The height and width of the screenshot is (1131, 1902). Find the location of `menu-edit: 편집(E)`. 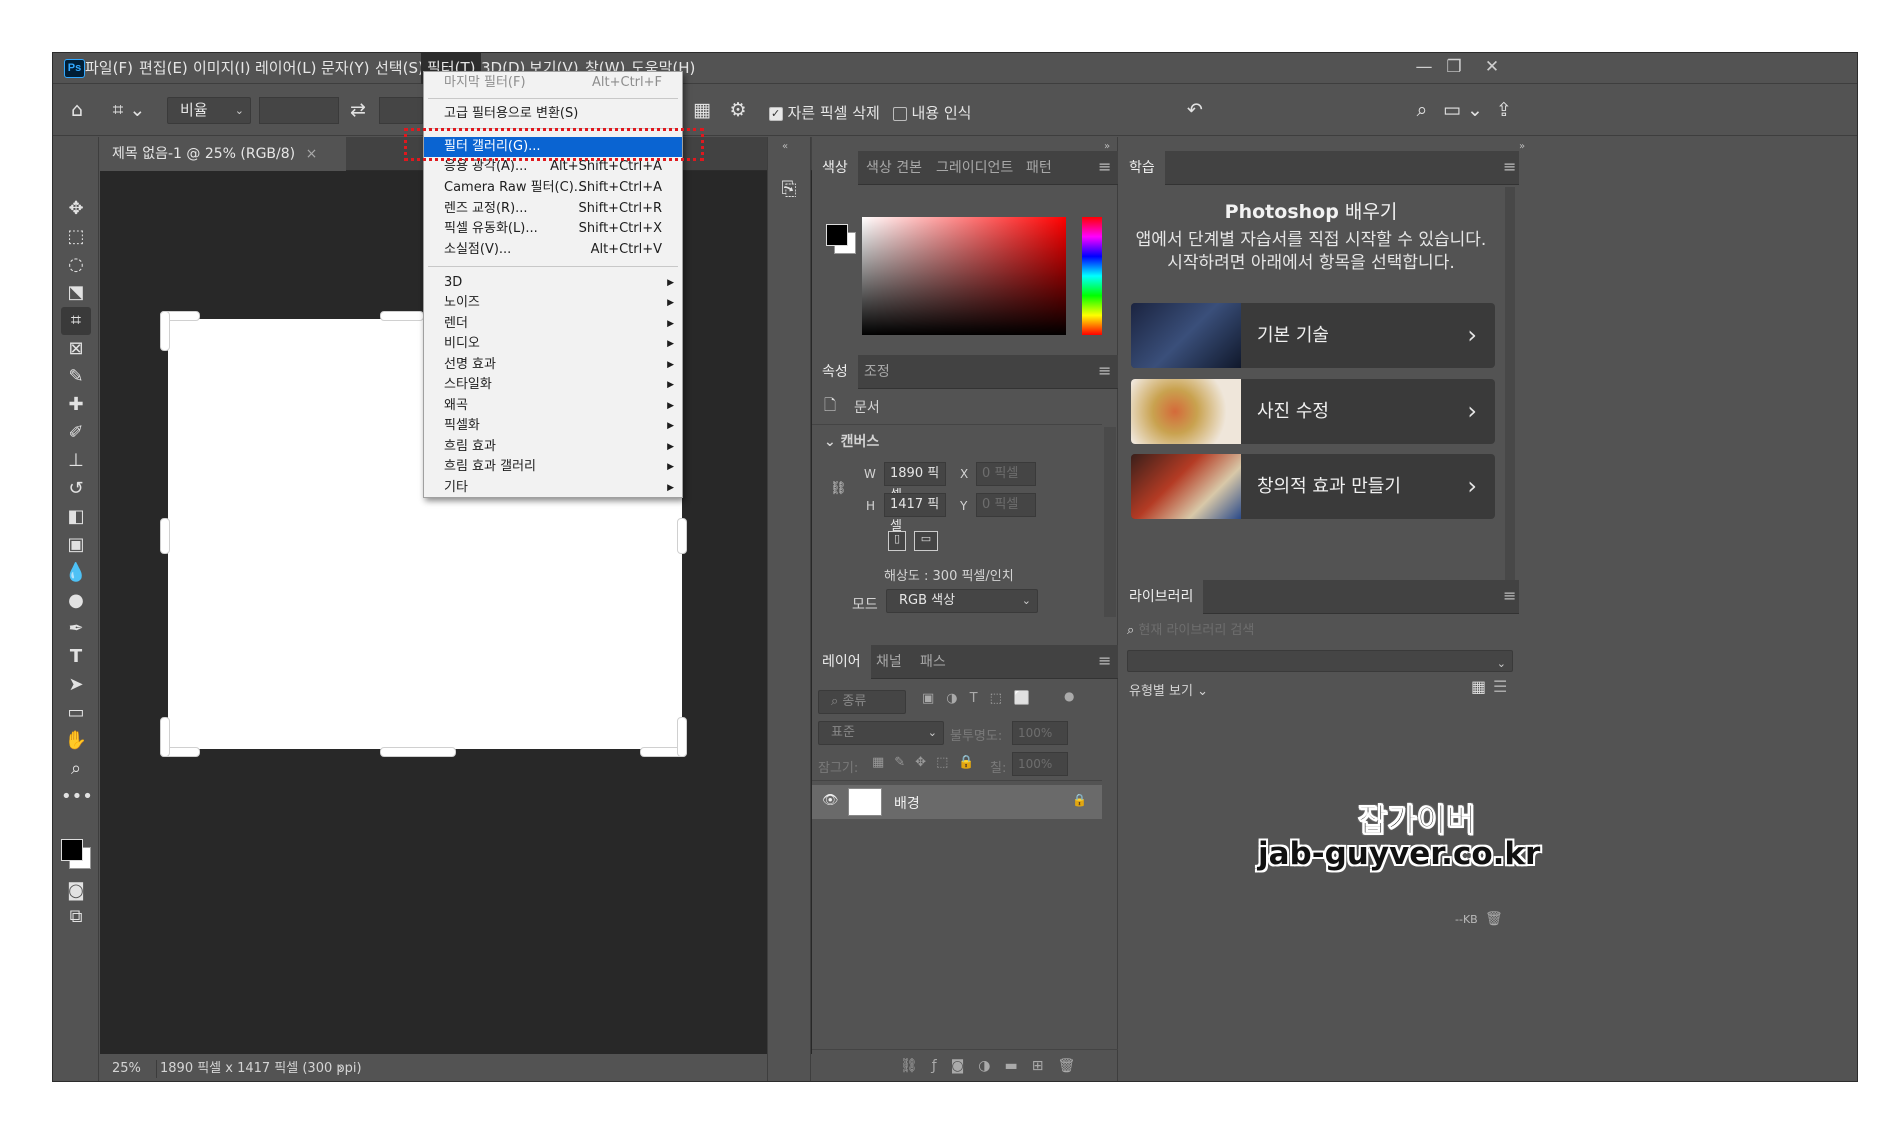

menu-edit: 편집(E) is located at coordinates (163, 68).